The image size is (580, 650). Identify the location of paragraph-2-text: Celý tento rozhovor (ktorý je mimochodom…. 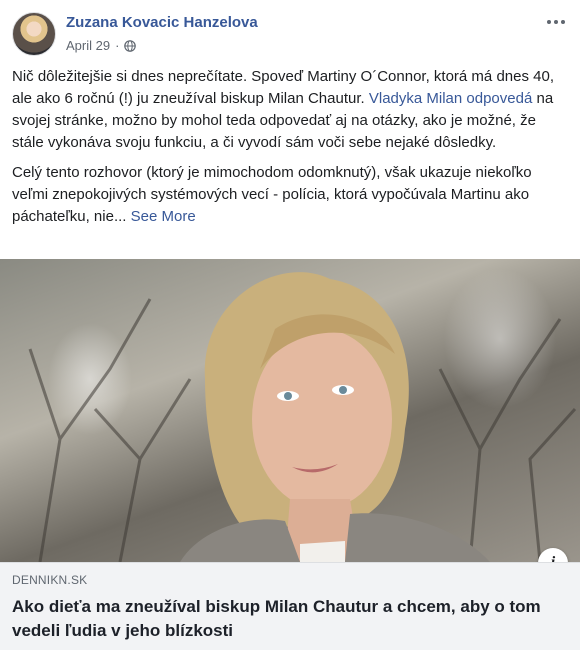
(272, 194).